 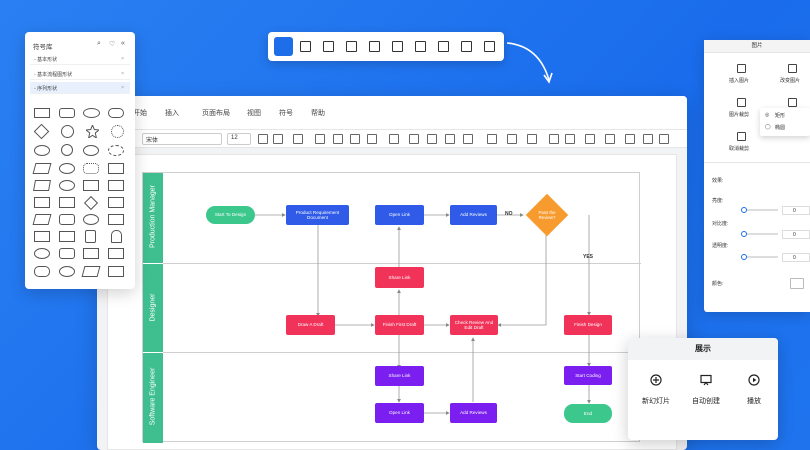 What do you see at coordinates (796, 234) in the screenshot?
I see `contrast-input: 0` at bounding box center [796, 234].